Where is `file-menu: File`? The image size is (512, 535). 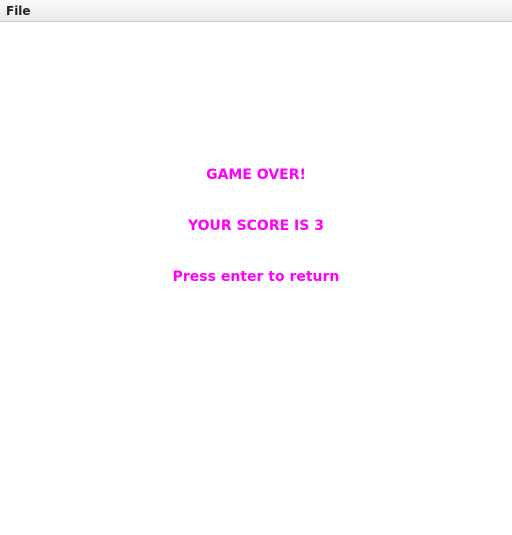
file-menu: File is located at coordinates (18, 11).